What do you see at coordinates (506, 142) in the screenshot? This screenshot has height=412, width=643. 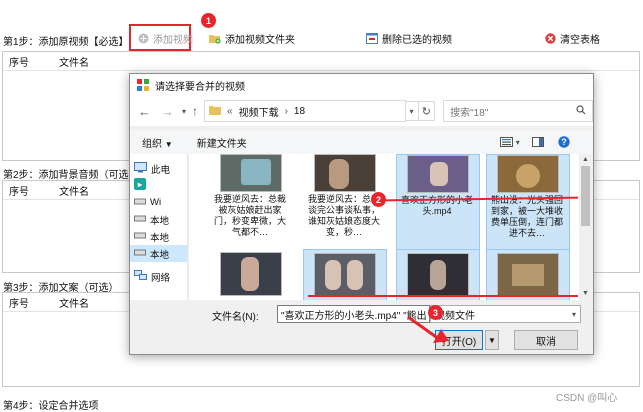 I see `view-mode-icon` at bounding box center [506, 142].